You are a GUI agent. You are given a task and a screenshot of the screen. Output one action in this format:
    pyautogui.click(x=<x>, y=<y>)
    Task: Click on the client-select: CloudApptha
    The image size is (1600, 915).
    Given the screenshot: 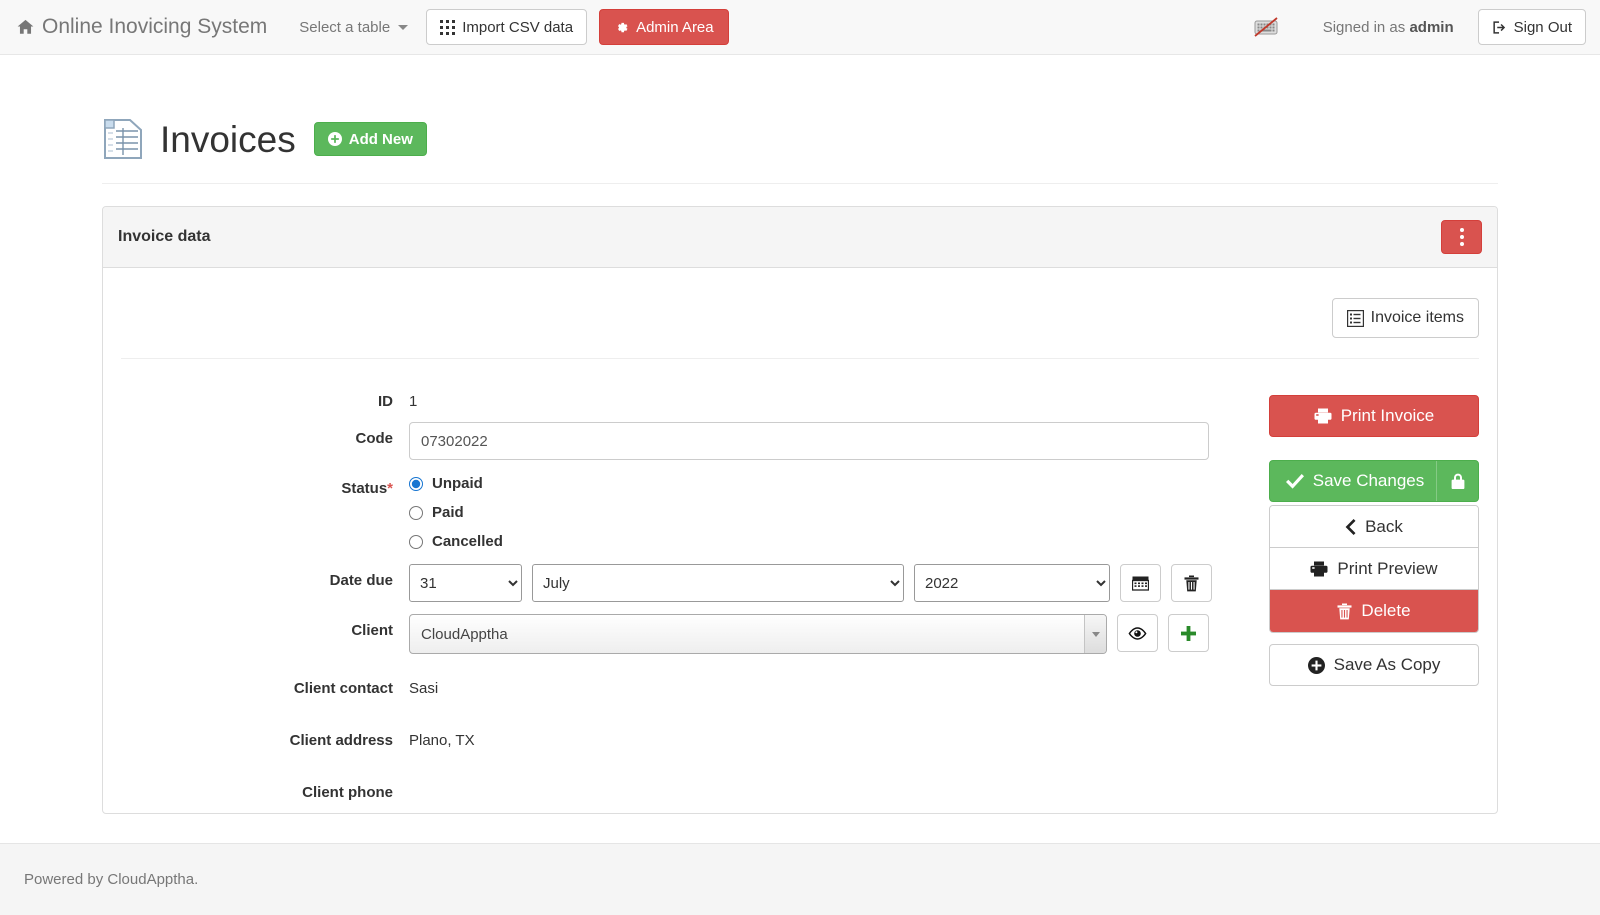 What is the action you would take?
    pyautogui.click(x=758, y=634)
    